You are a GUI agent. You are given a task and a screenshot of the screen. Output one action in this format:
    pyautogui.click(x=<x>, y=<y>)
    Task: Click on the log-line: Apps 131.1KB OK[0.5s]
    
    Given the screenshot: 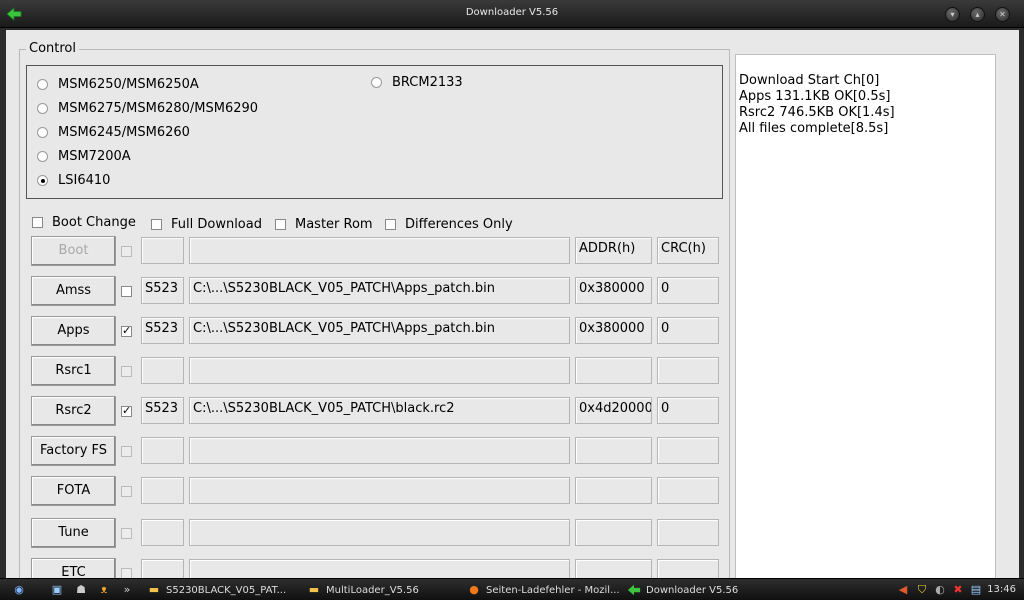 What is the action you would take?
    pyautogui.click(x=815, y=96)
    